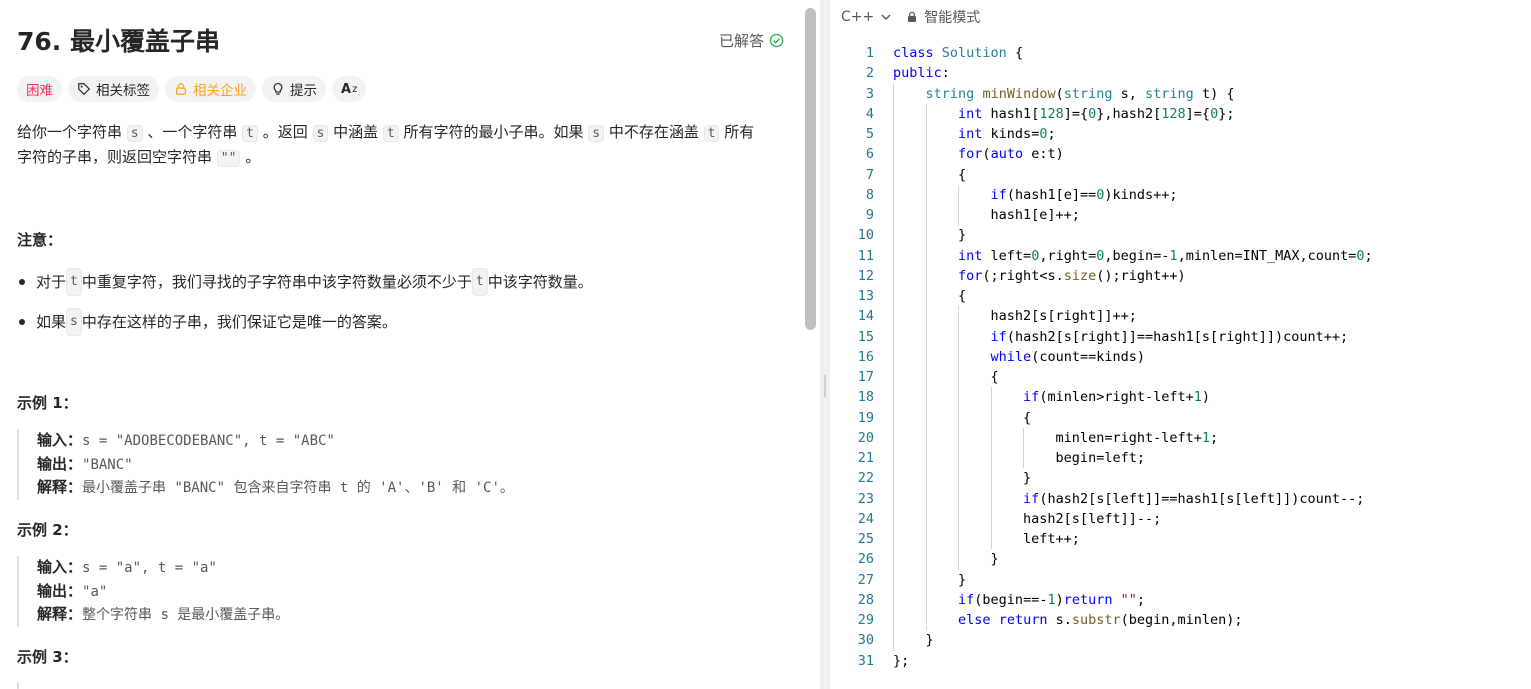 The height and width of the screenshot is (689, 1531). I want to click on code-line: 4 int hash1[128]={0},hash2[128]={0};, so click(1180, 113).